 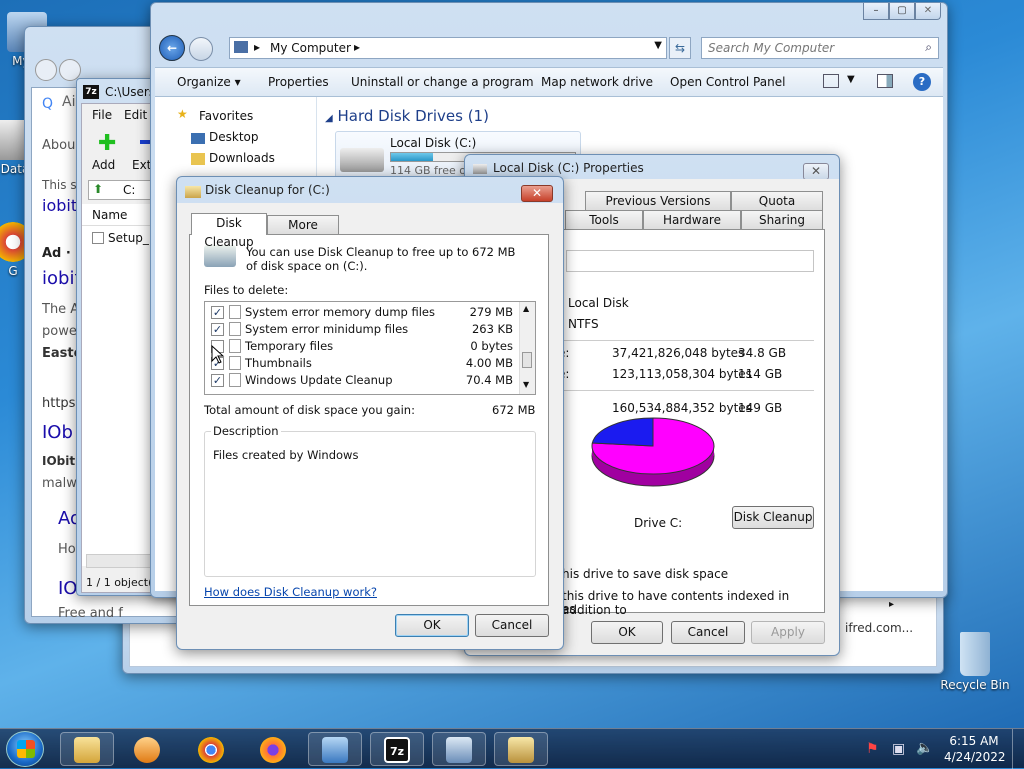 What do you see at coordinates (397, 749) in the screenshot?
I see `taskbar-7zip: 7z` at bounding box center [397, 749].